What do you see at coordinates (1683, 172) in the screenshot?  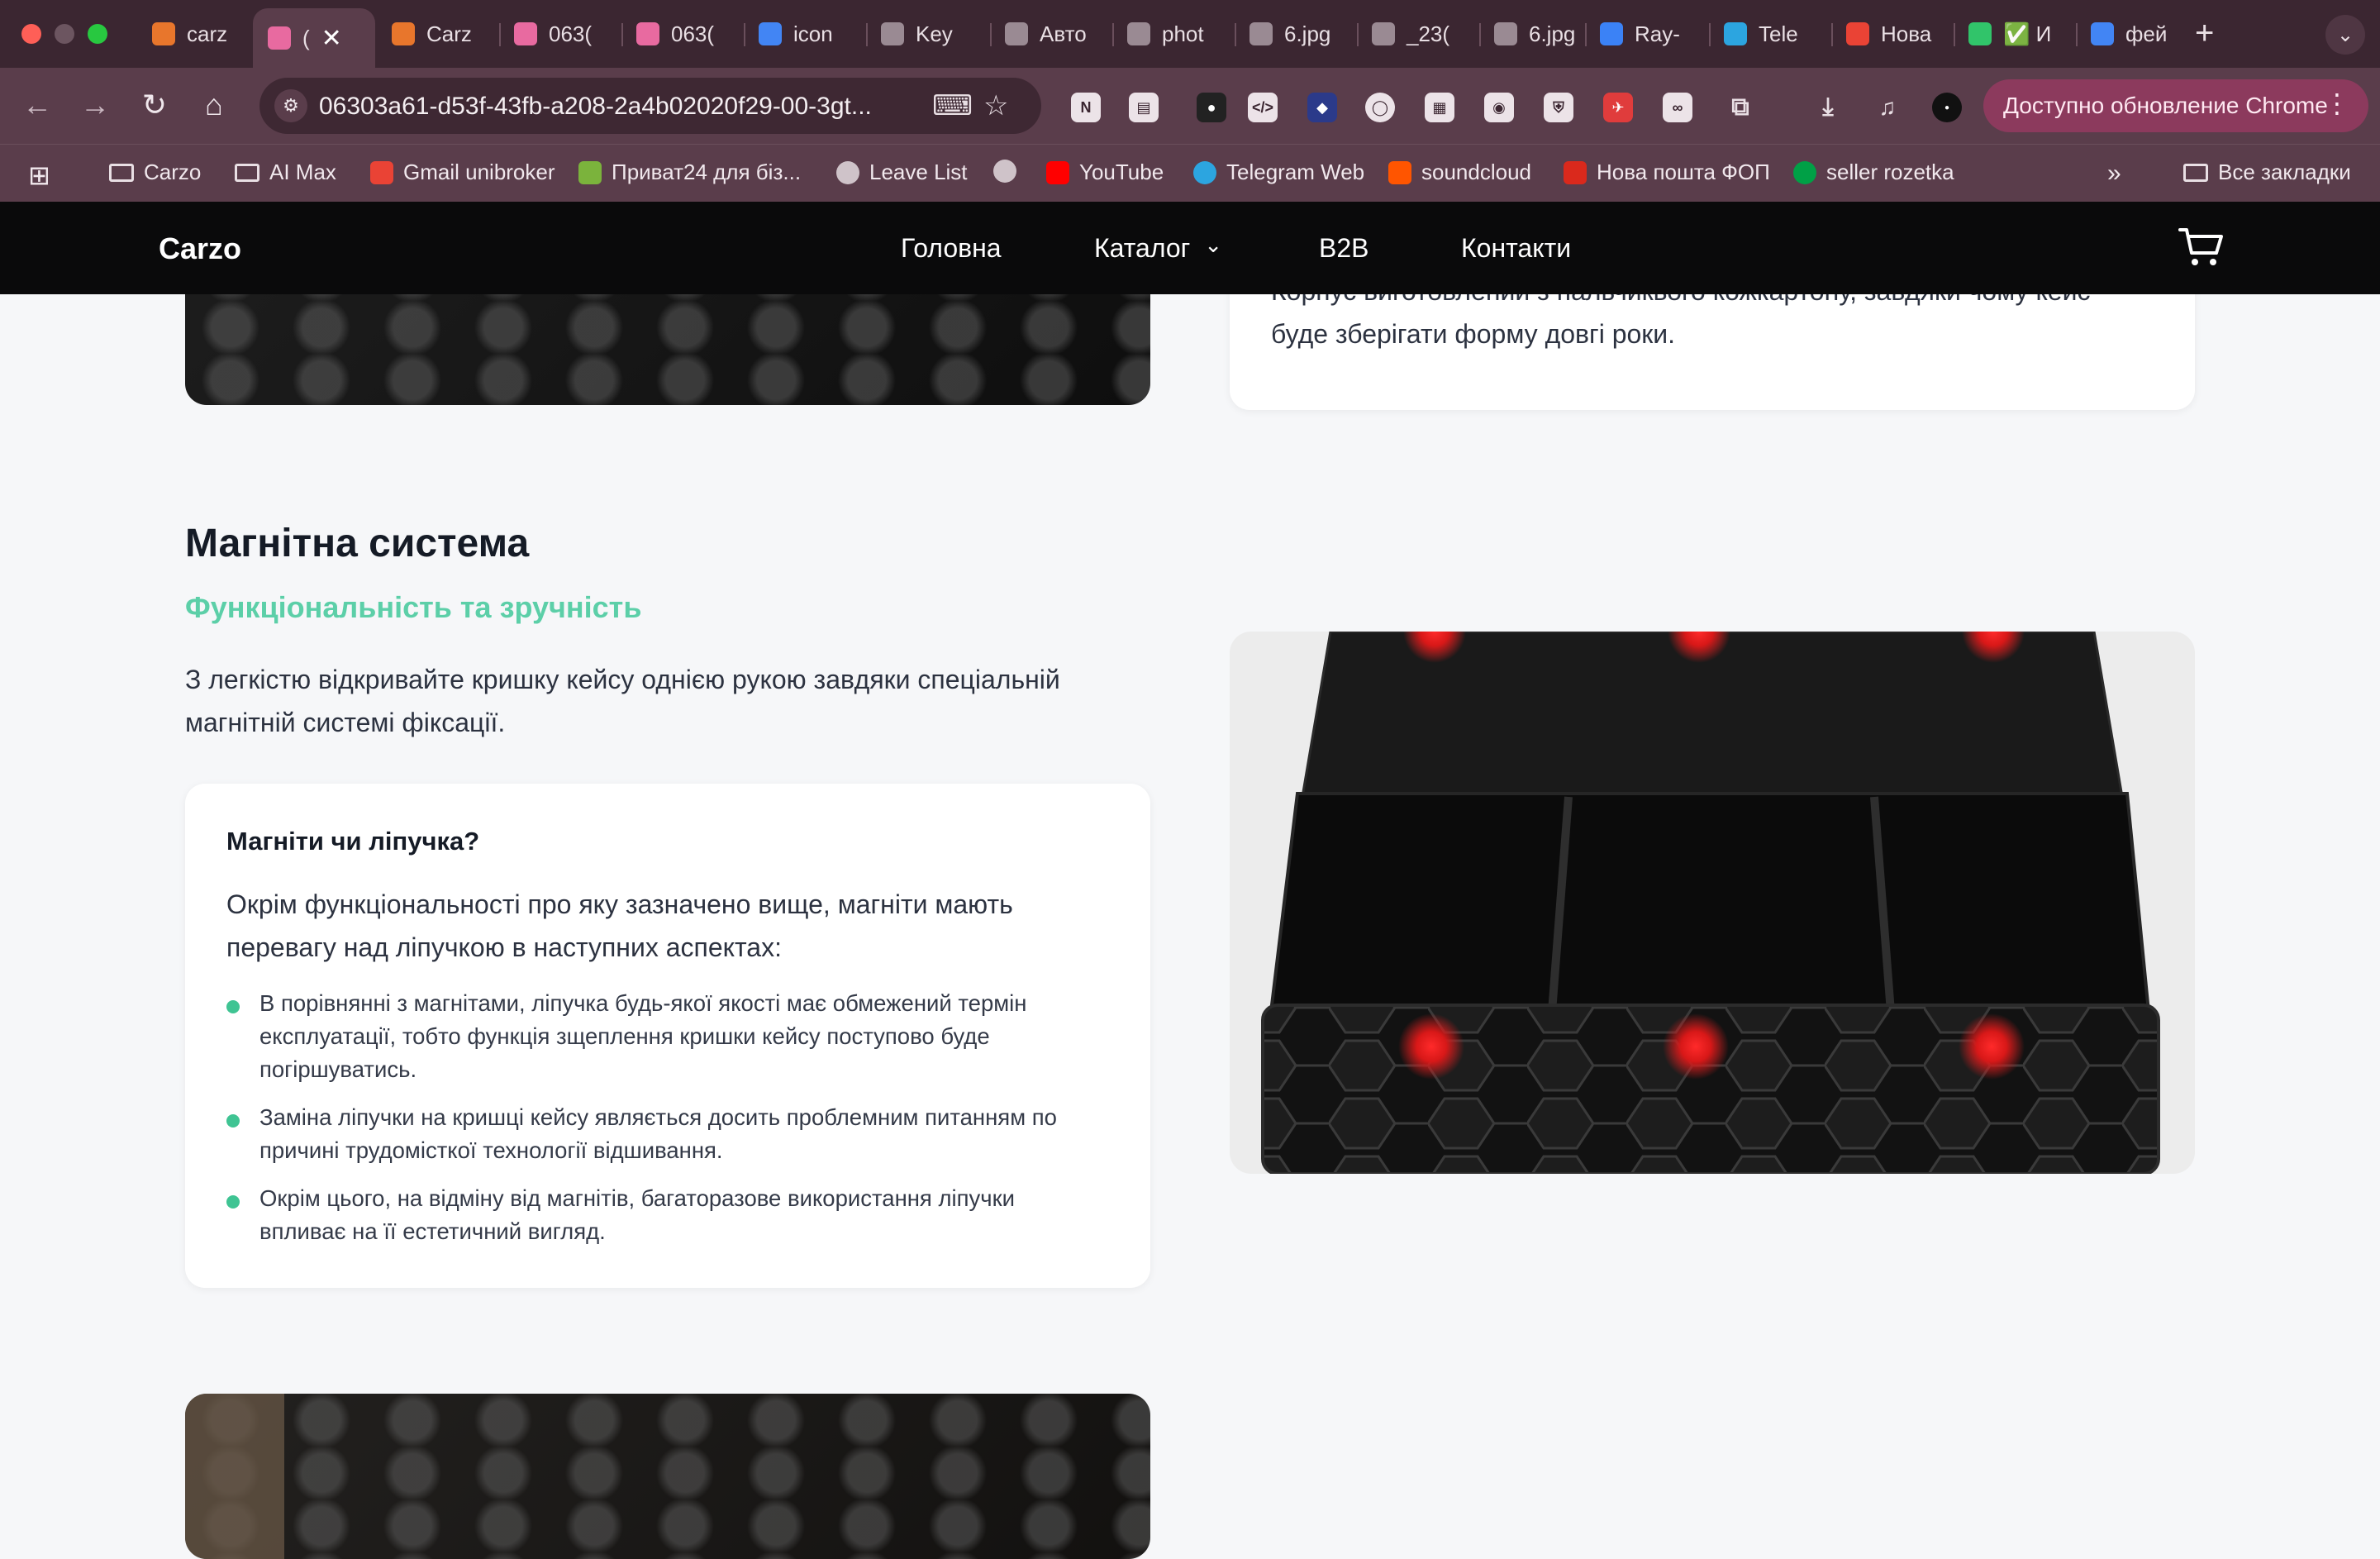 I see `bookmark-label: Нова пошта ФОП` at bounding box center [1683, 172].